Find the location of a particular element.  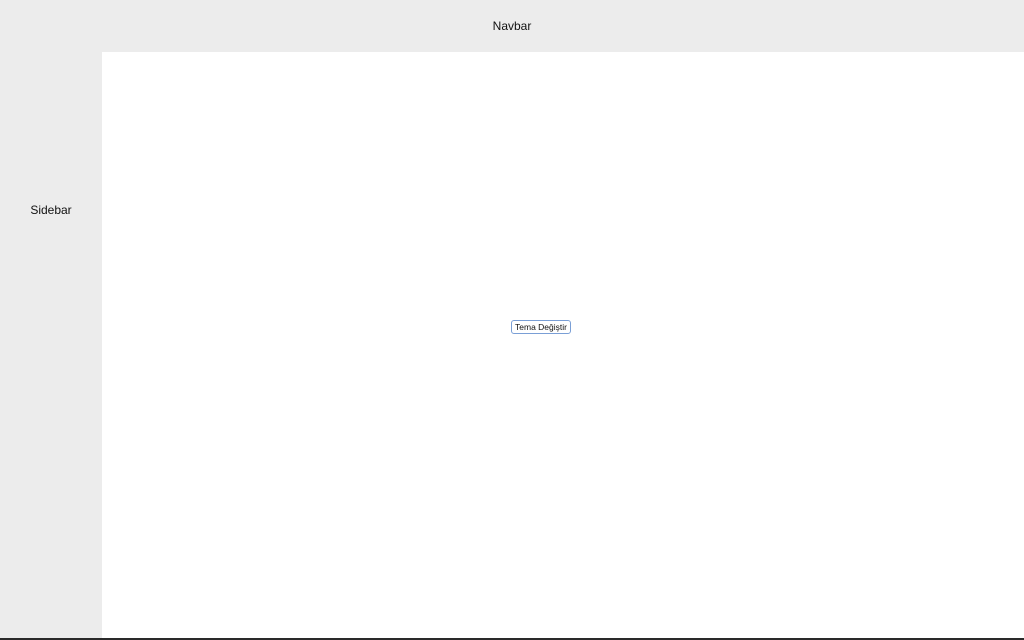

theme-toggle-button: Tema Değiştir is located at coordinates (541, 327).